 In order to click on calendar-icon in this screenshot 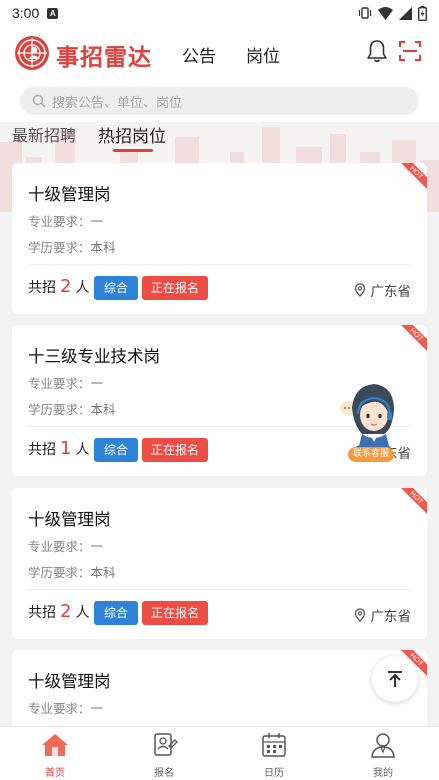, I will do `click(274, 745)`.